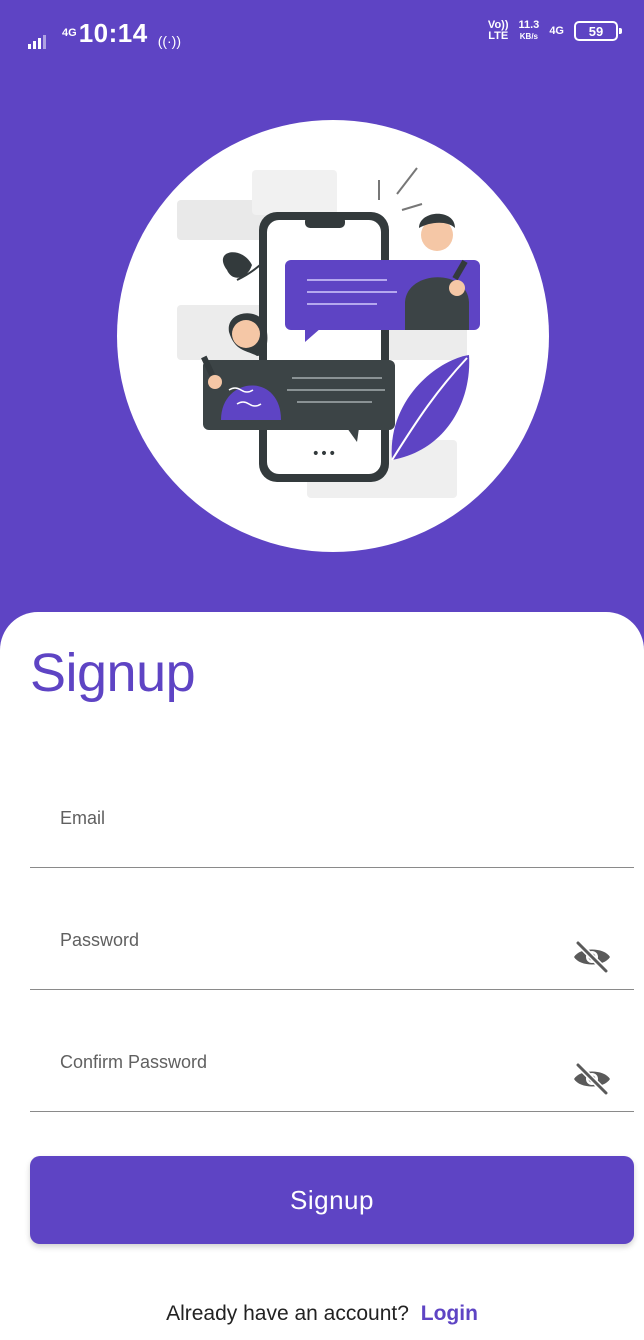  I want to click on volte-indicator: Vo)) LTE, so click(498, 30).